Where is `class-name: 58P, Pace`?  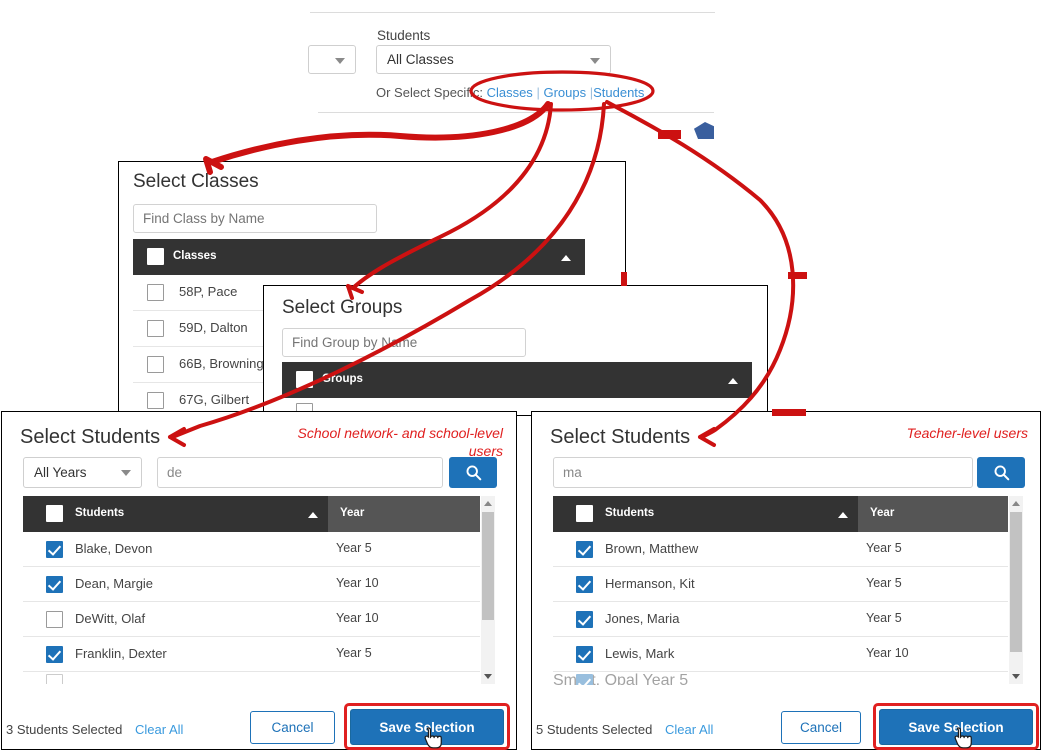 class-name: 58P, Pace is located at coordinates (208, 291).